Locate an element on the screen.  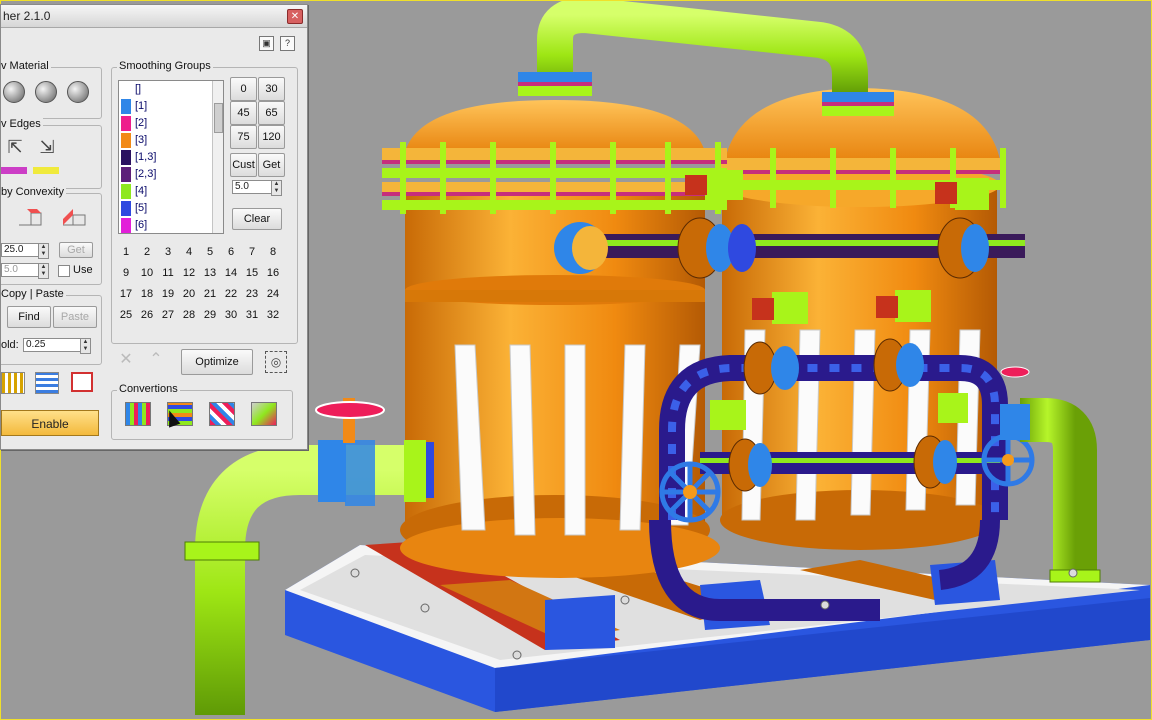
get-button: Get is located at coordinates (271, 165).